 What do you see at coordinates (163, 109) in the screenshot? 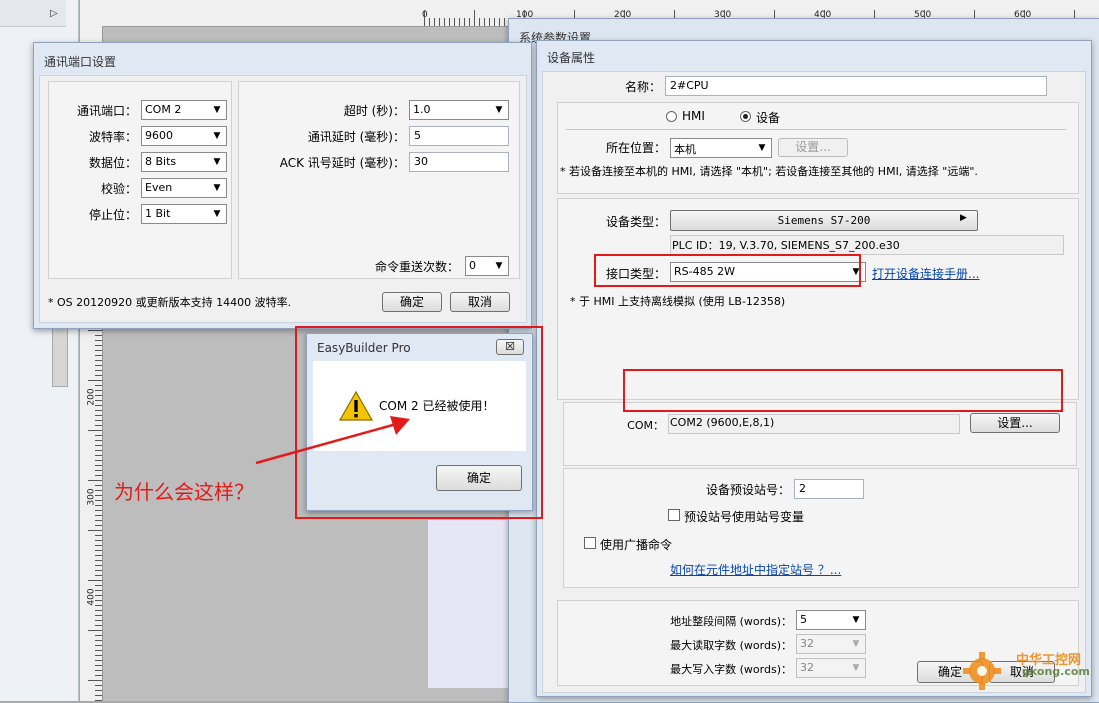
I see `port-value: COM 2` at bounding box center [163, 109].